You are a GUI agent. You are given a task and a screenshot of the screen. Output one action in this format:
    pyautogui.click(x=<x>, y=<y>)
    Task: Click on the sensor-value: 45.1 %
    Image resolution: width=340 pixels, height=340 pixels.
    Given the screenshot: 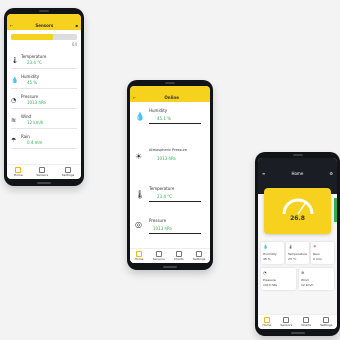 What is the action you would take?
    pyautogui.click(x=164, y=118)
    